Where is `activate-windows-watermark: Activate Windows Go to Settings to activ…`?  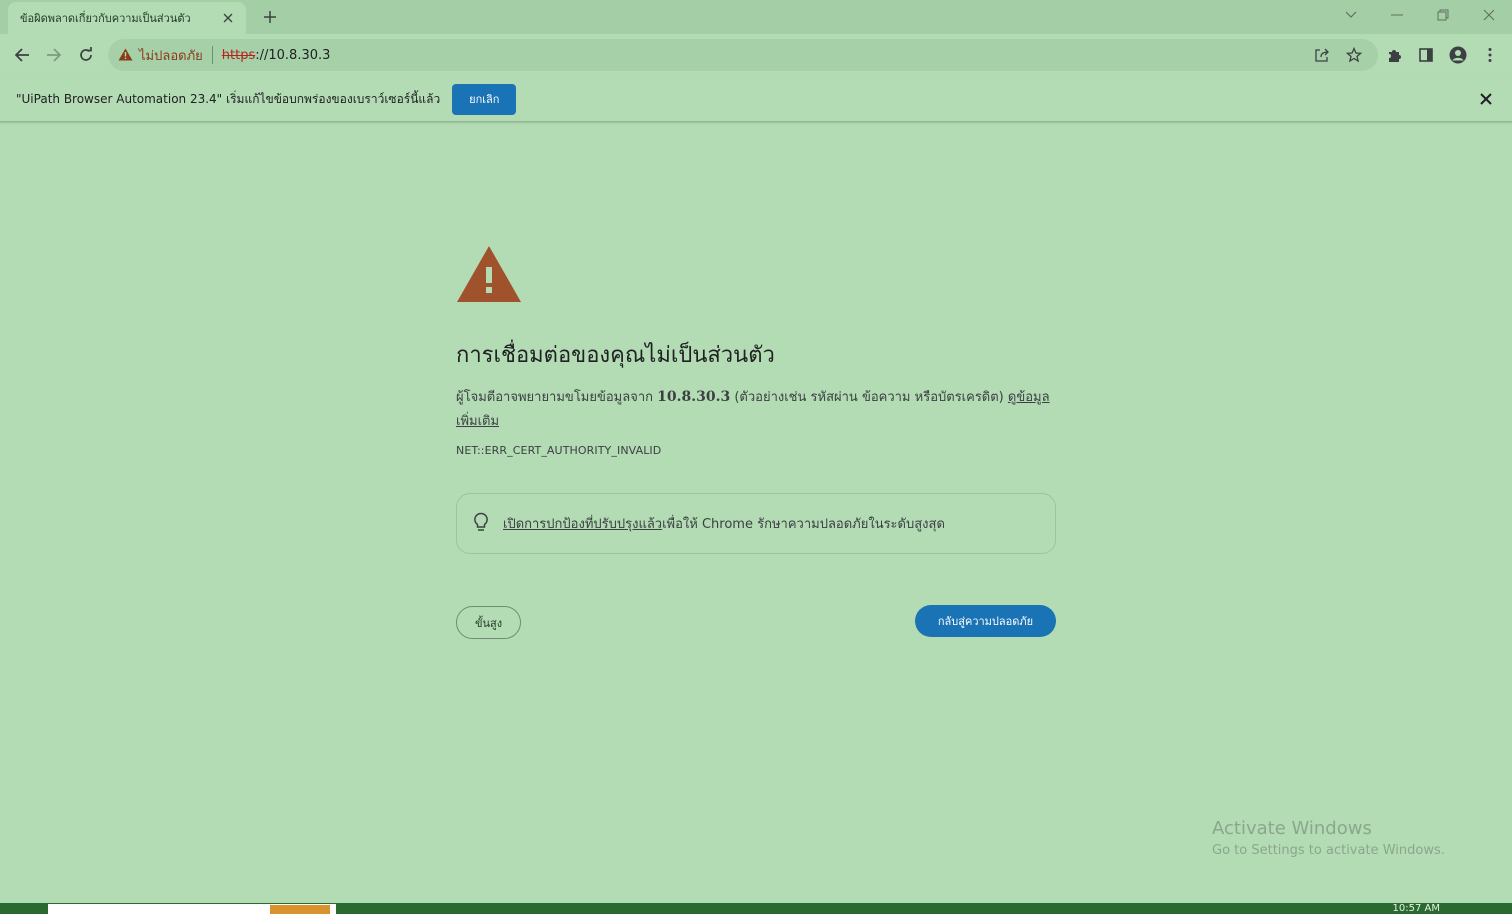 activate-windows-watermark: Activate Windows Go to Settings to activ… is located at coordinates (1328, 838).